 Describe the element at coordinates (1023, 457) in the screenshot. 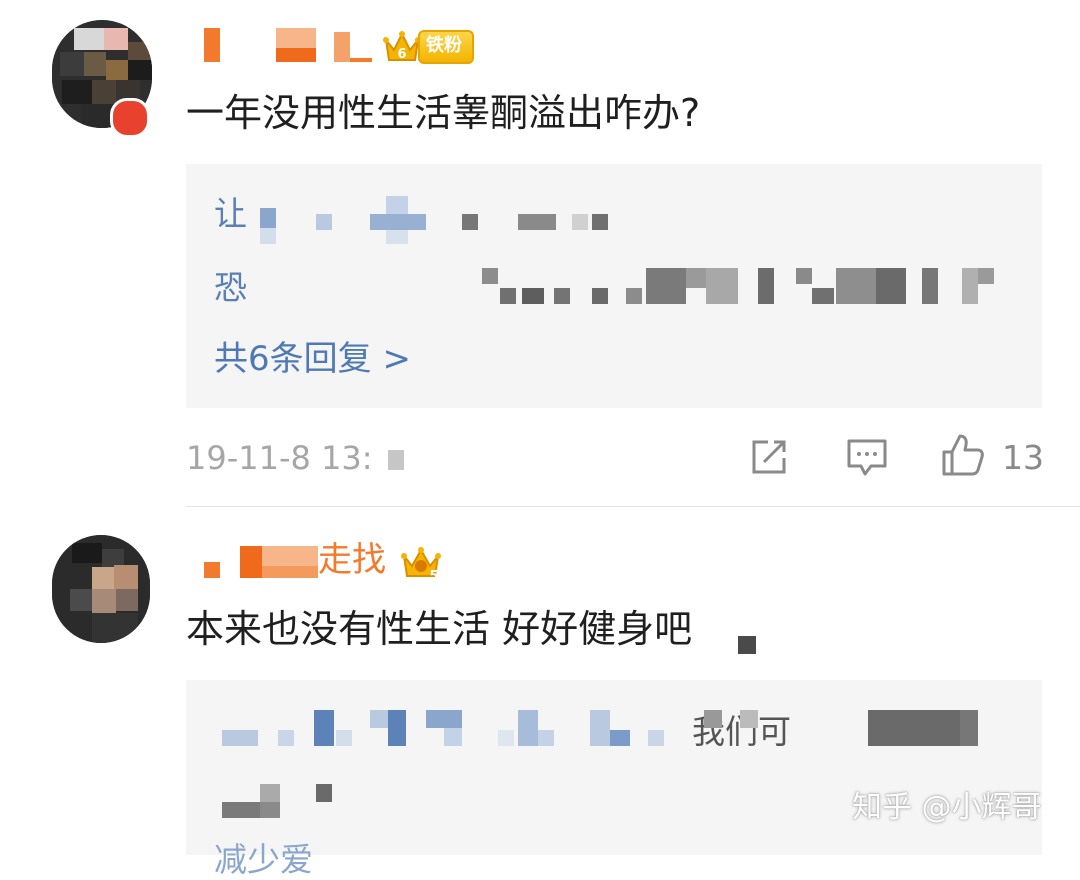

I see `like-count: 13` at that location.